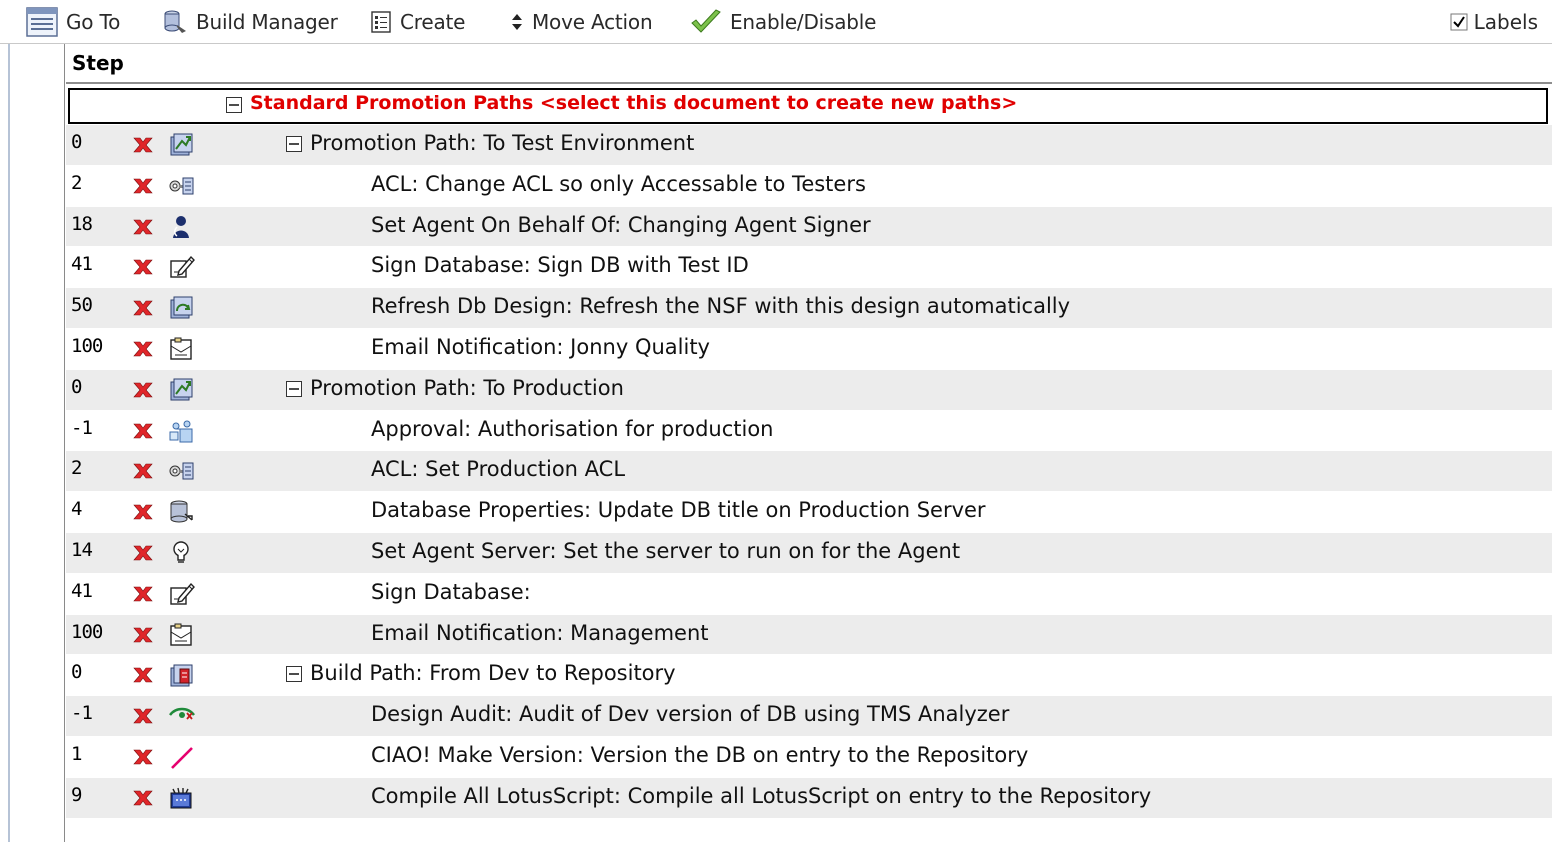 The width and height of the screenshot is (1552, 842). I want to click on make-version-icon, so click(182, 759).